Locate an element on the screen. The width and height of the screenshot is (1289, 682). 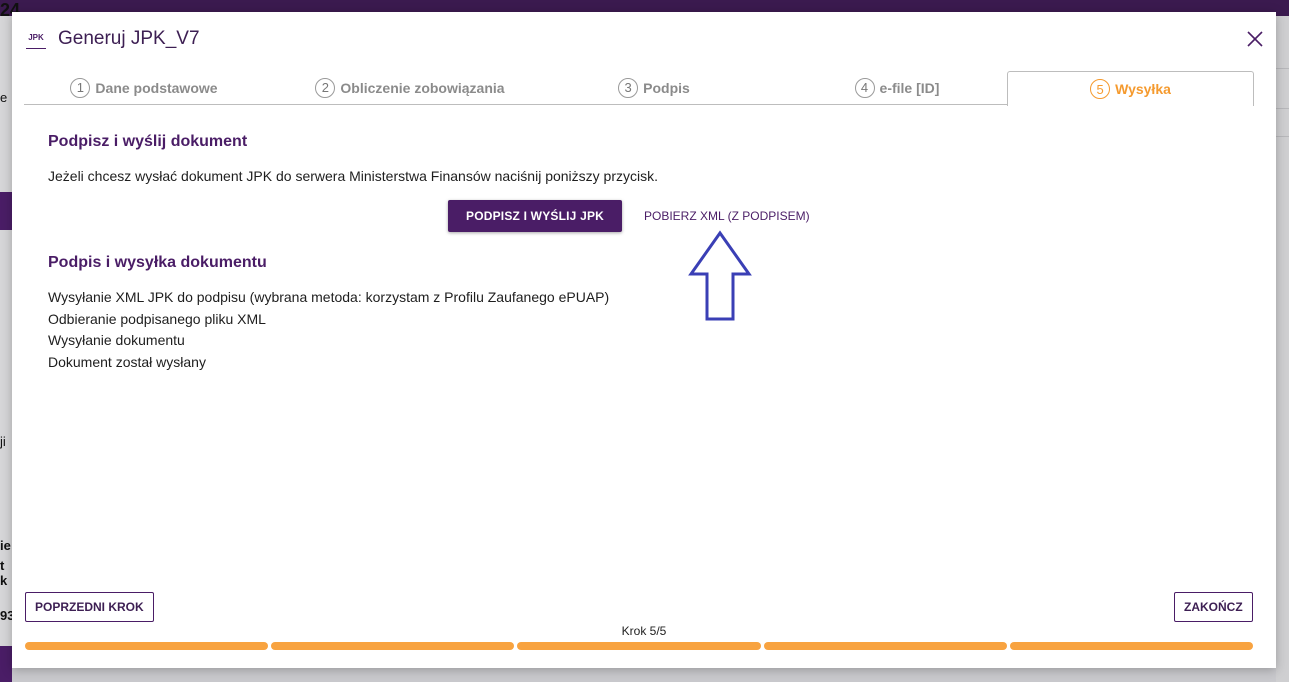
section-title-status: Podpis i wysyłka dokumentu is located at coordinates (157, 262).